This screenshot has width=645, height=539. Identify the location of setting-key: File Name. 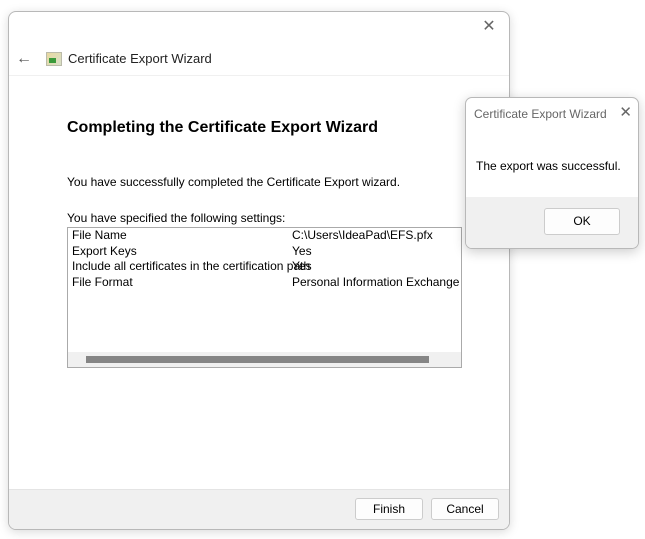
(99, 235).